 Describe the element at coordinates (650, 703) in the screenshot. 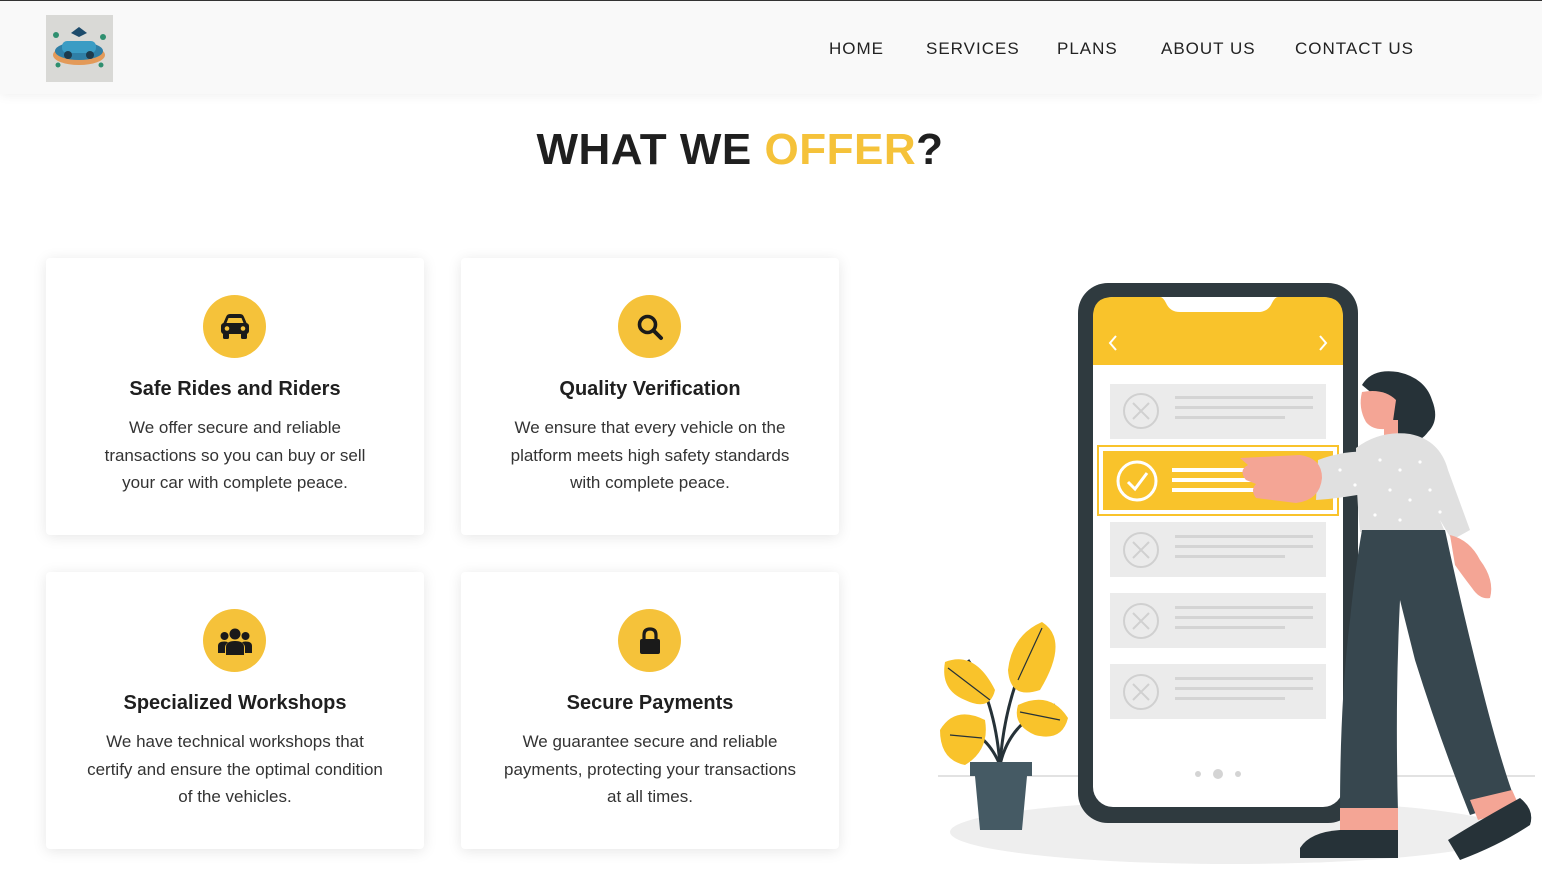

I see `card-title: Secure Payments` at that location.